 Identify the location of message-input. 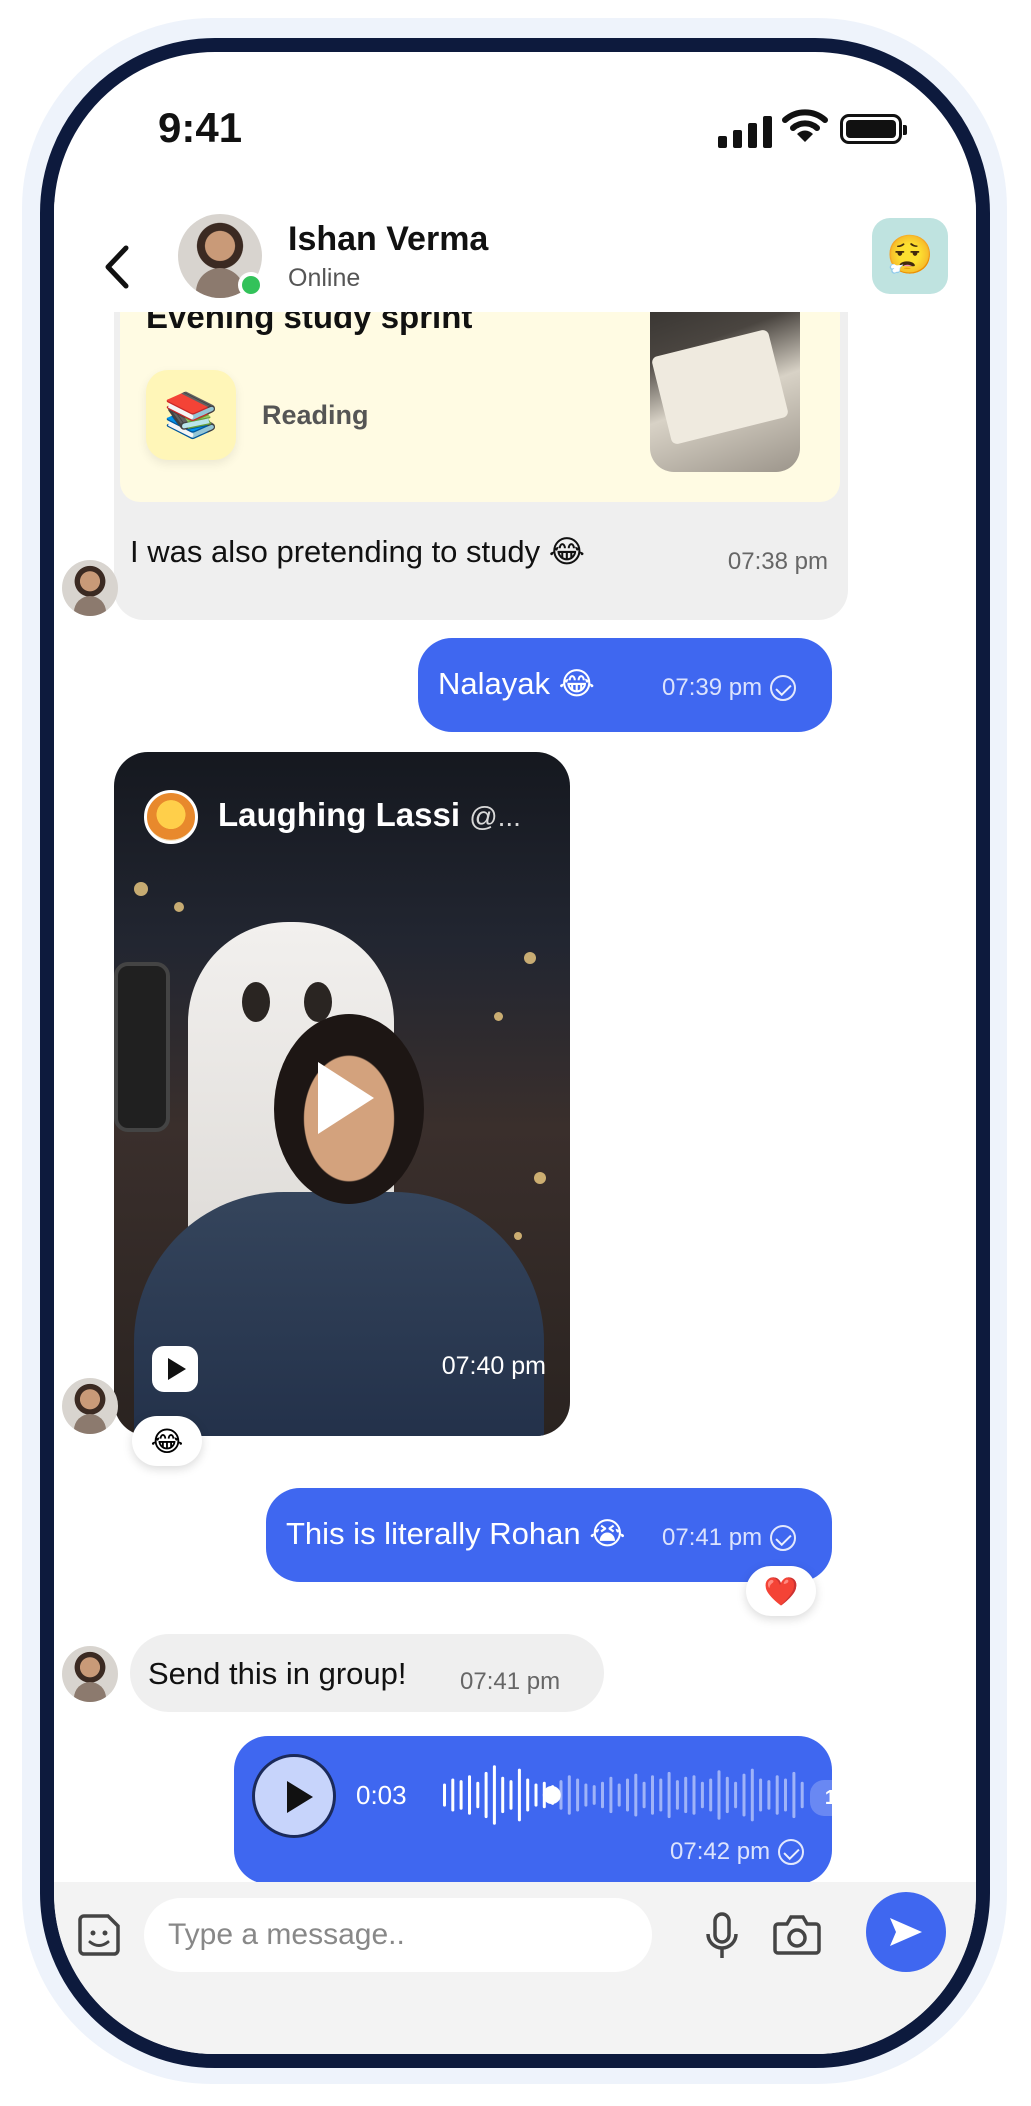
(398, 1935).